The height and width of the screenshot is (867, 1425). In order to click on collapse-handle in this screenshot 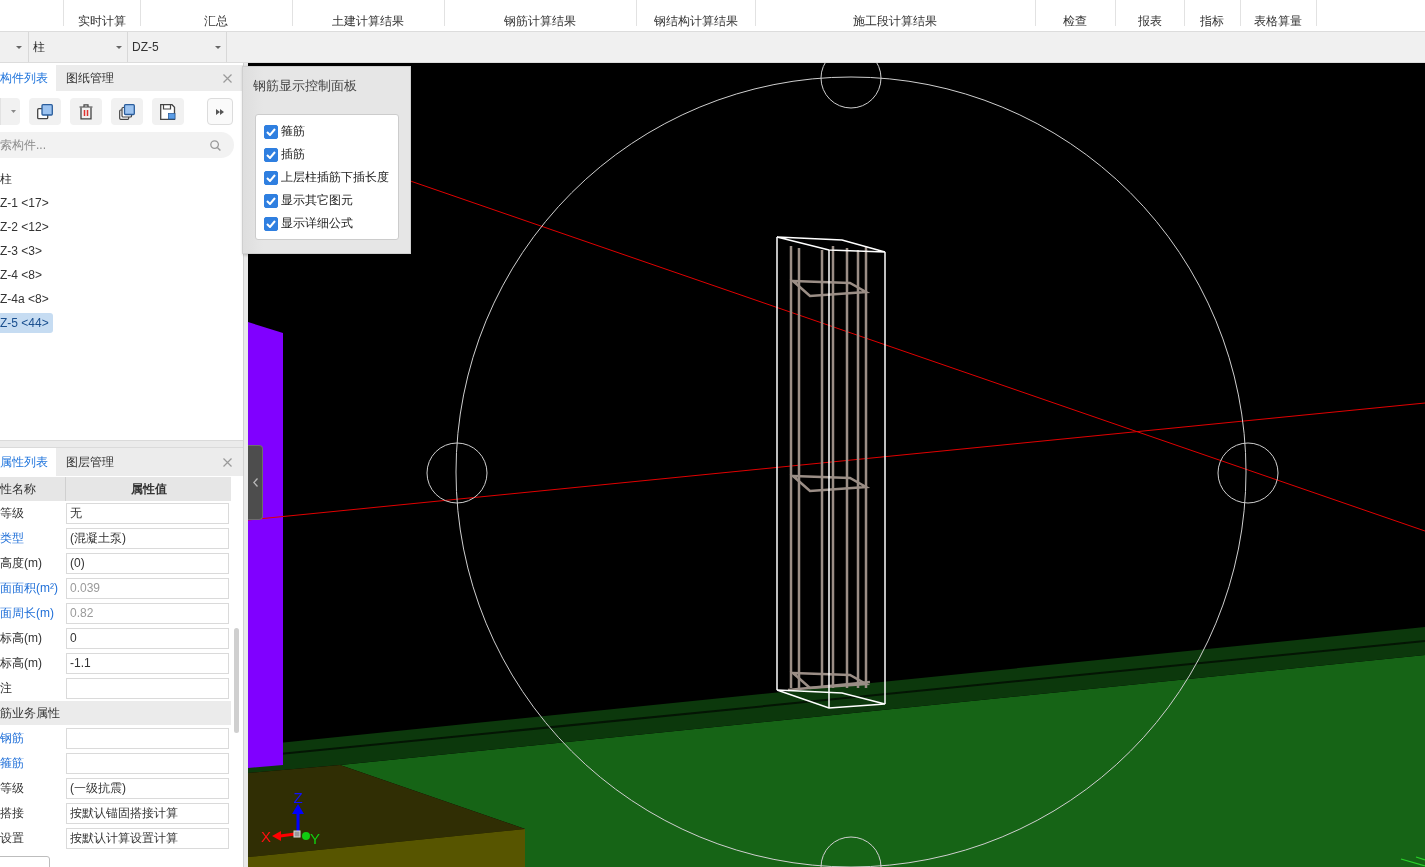, I will do `click(255, 482)`.